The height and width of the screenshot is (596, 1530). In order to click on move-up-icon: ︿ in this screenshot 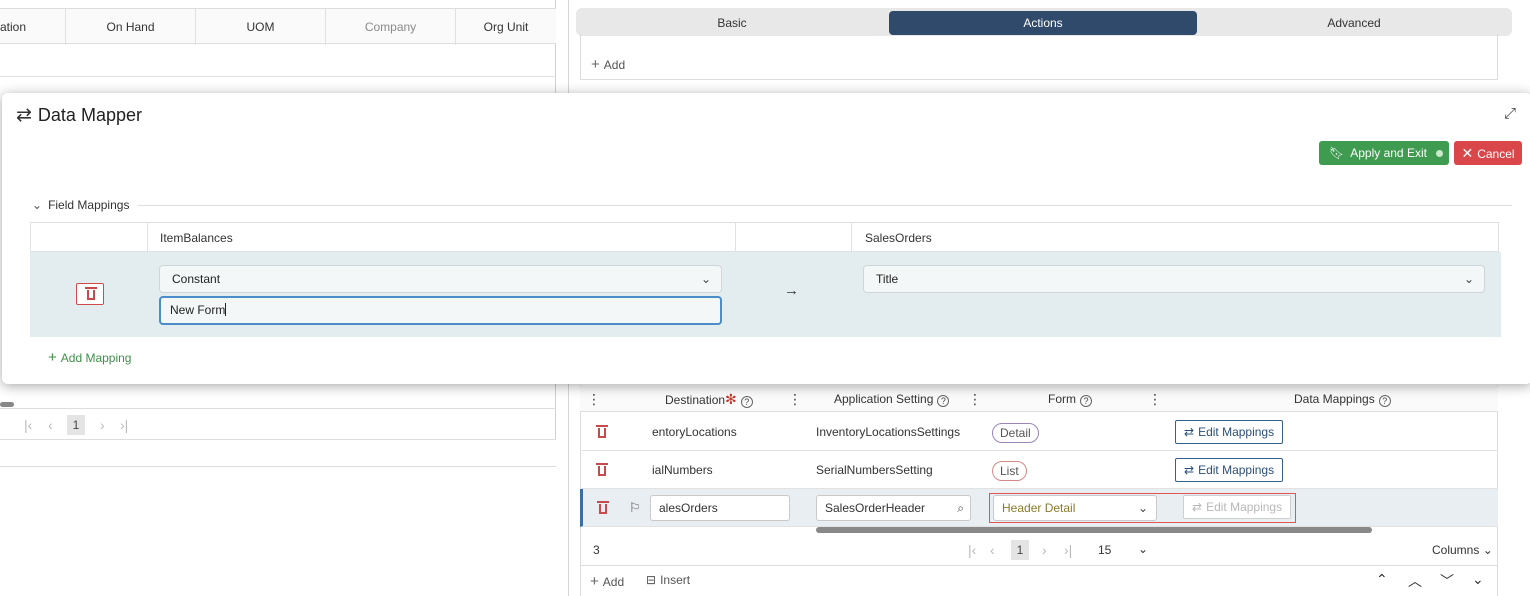, I will do `click(1415, 581)`.